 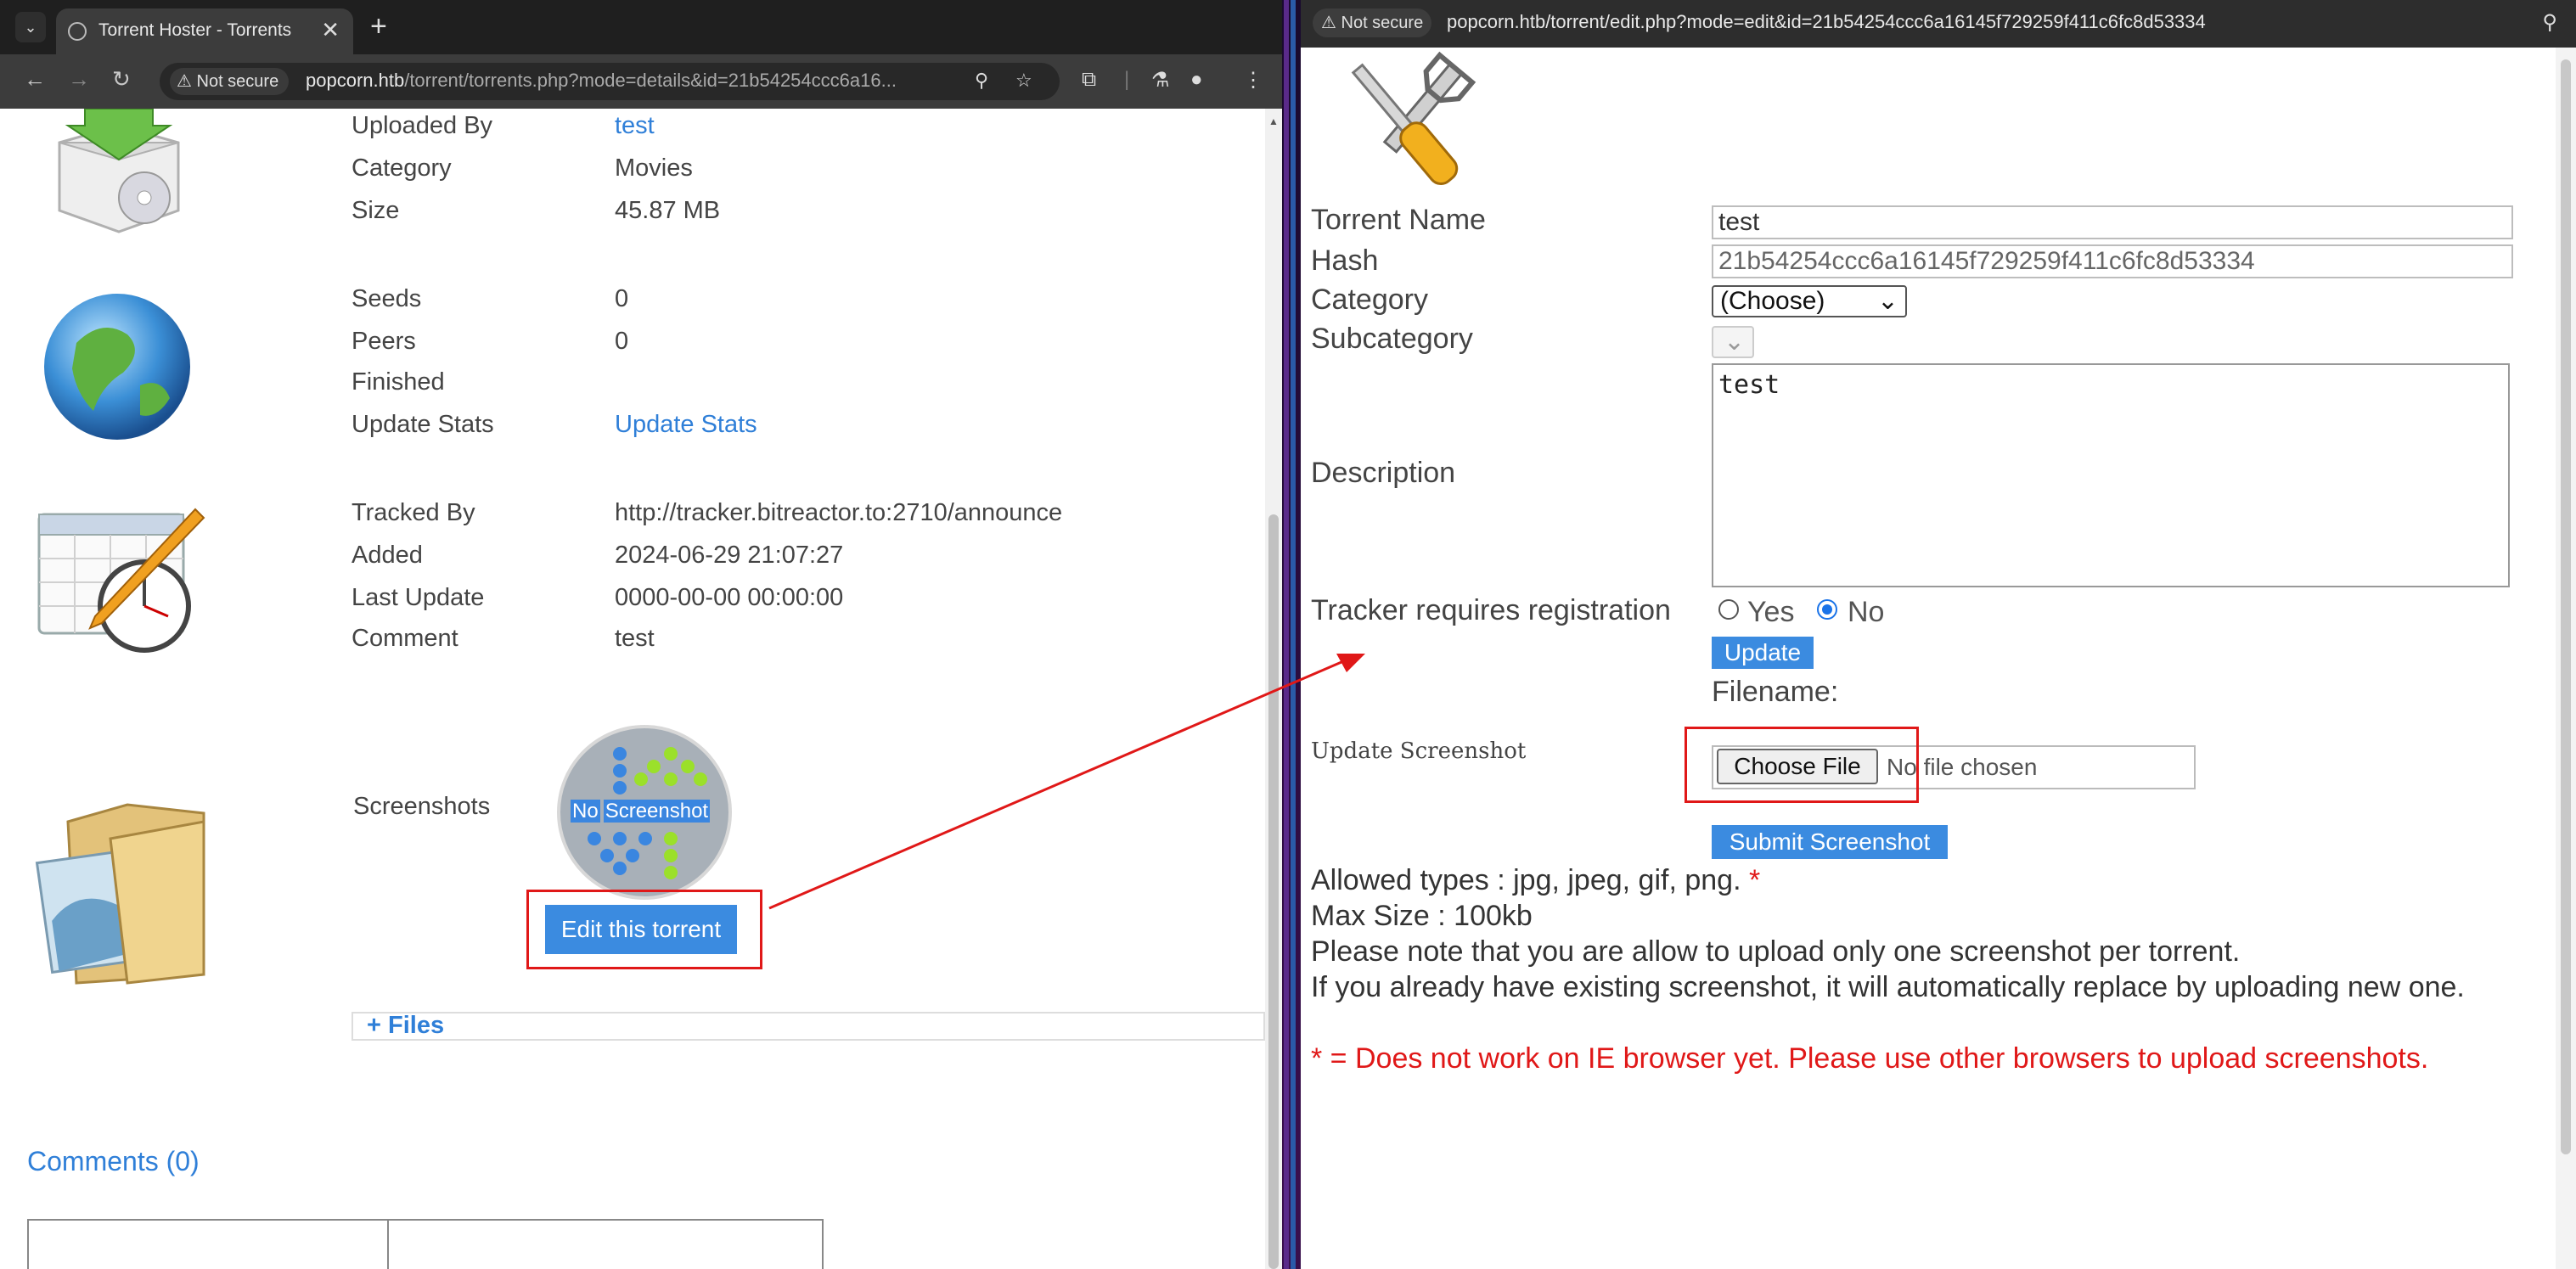 What do you see at coordinates (1422, 916) in the screenshot?
I see `max-size-text: Max Size : 100kb` at bounding box center [1422, 916].